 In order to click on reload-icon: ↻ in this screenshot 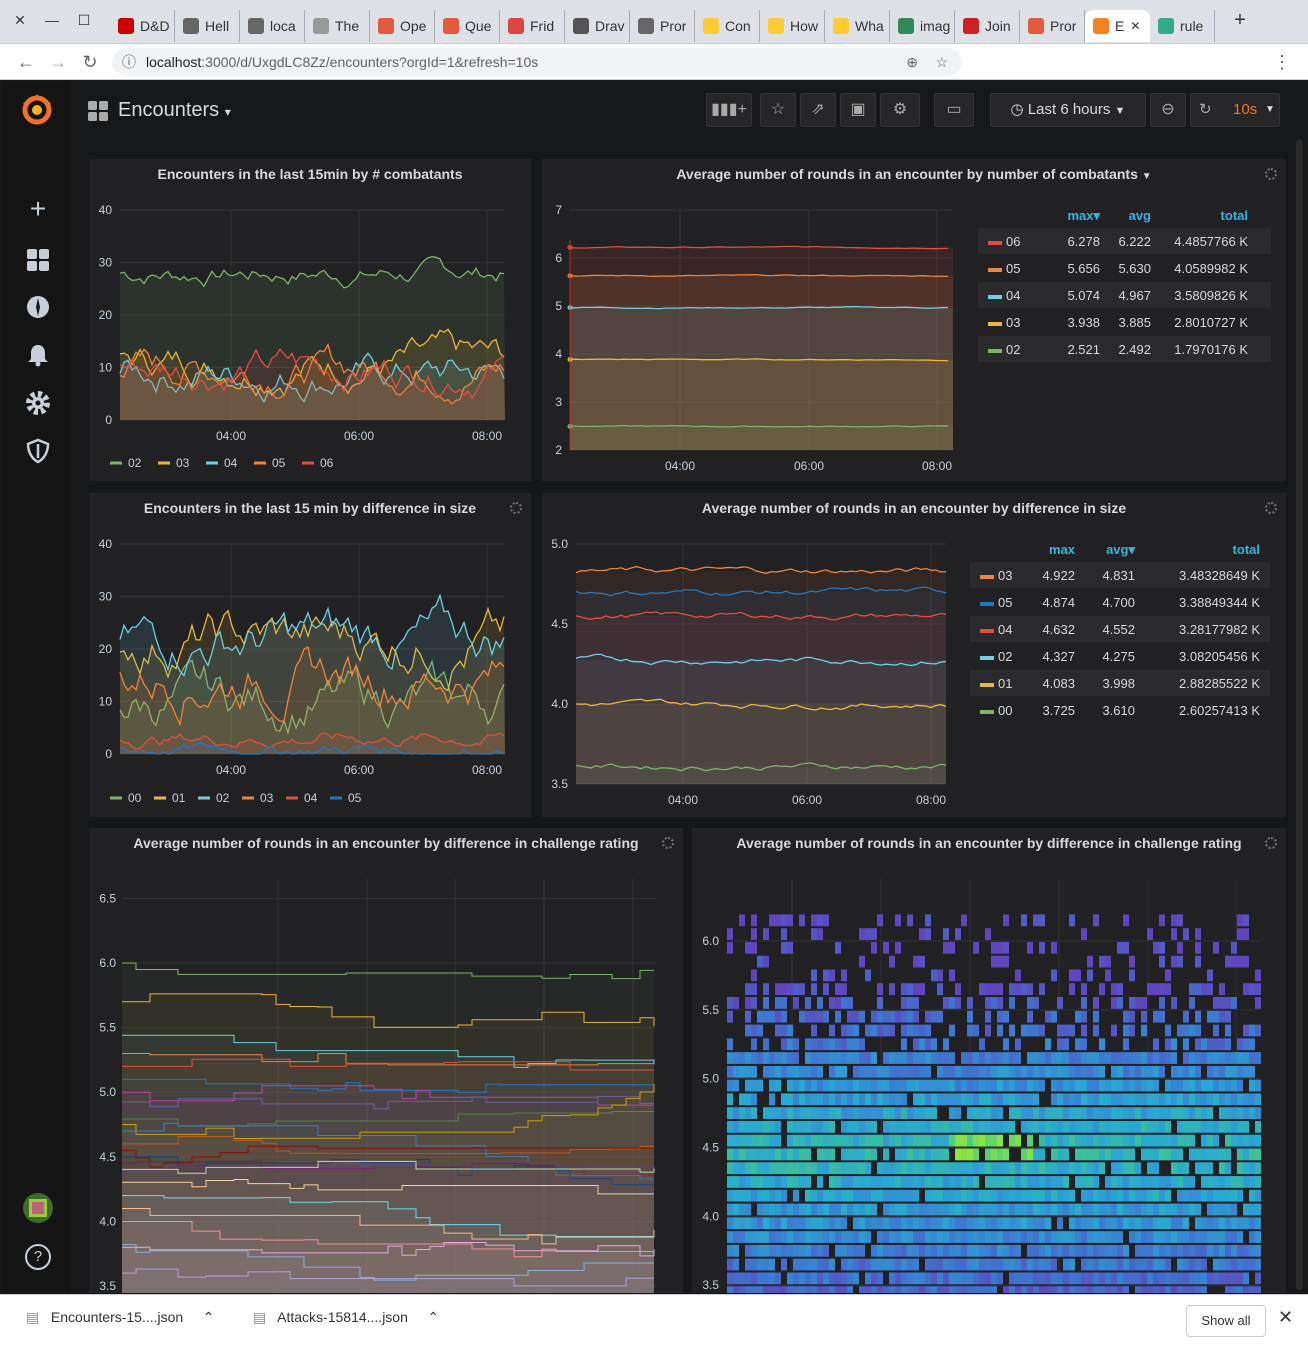, I will do `click(90, 62)`.